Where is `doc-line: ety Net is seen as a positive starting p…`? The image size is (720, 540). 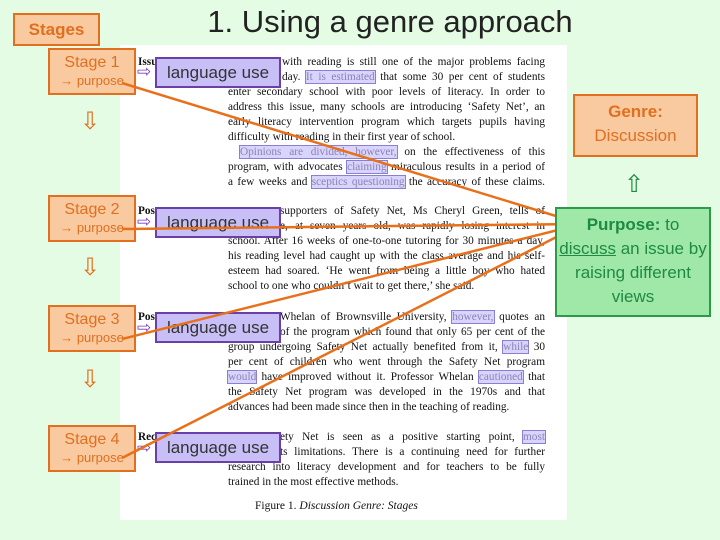 doc-line: ety Net is seen as a positive starting p… is located at coordinates (413, 437).